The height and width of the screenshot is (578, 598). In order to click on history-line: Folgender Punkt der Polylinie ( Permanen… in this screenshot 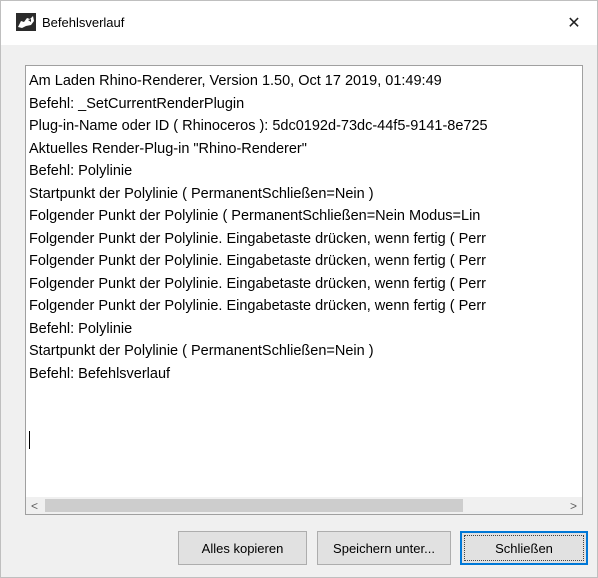, I will do `click(255, 216)`.